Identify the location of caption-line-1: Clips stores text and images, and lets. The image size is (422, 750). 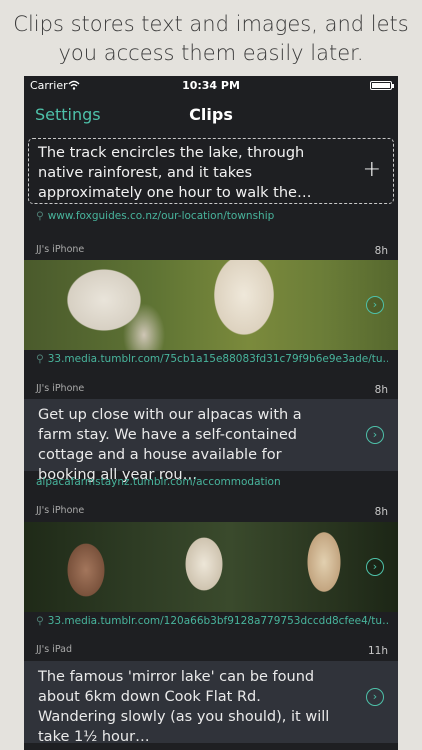
(211, 24).